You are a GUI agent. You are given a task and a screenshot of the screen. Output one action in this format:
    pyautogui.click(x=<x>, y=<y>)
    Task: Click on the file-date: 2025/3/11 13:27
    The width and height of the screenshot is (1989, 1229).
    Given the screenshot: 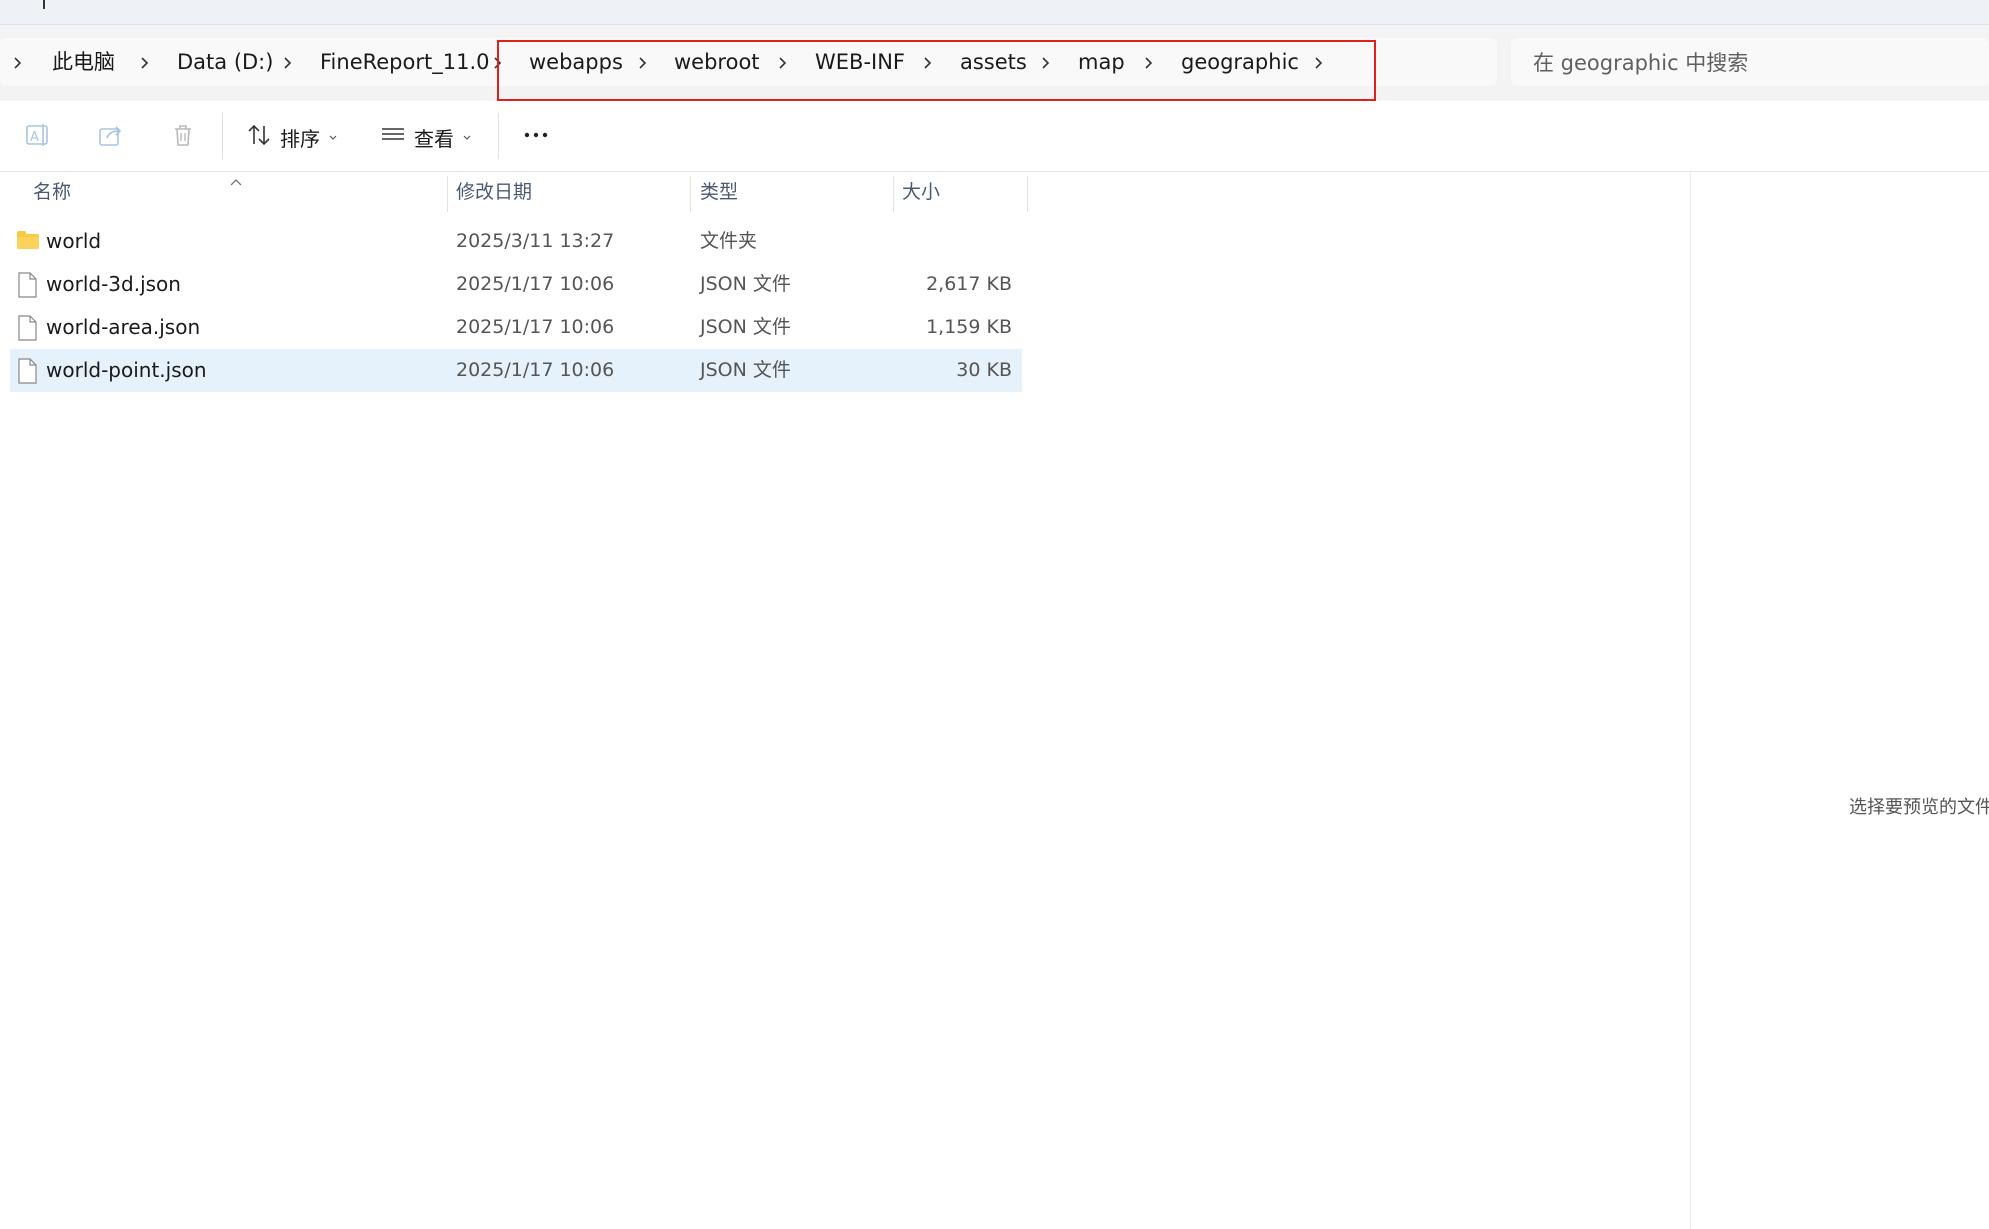 What is the action you would take?
    pyautogui.click(x=535, y=241)
    